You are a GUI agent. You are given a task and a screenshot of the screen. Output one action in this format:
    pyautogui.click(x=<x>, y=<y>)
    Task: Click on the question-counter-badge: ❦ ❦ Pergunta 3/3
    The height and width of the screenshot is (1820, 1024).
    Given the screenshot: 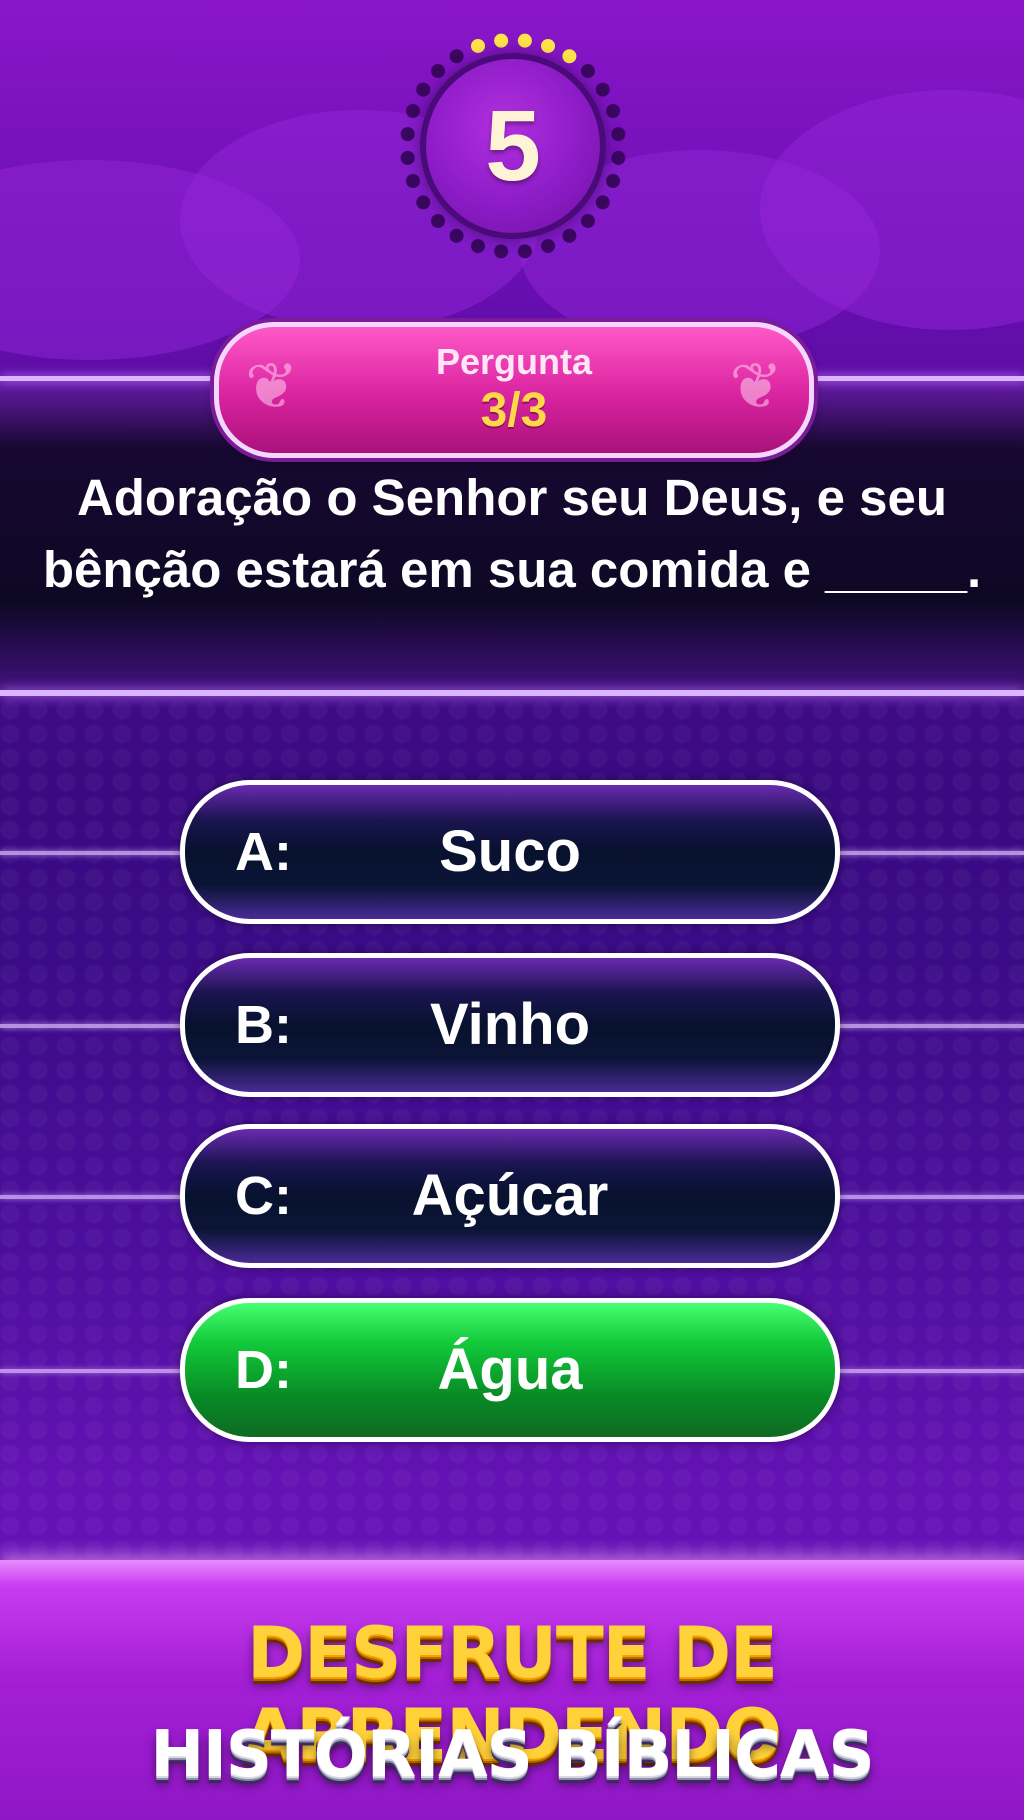 What is the action you would take?
    pyautogui.click(x=514, y=390)
    